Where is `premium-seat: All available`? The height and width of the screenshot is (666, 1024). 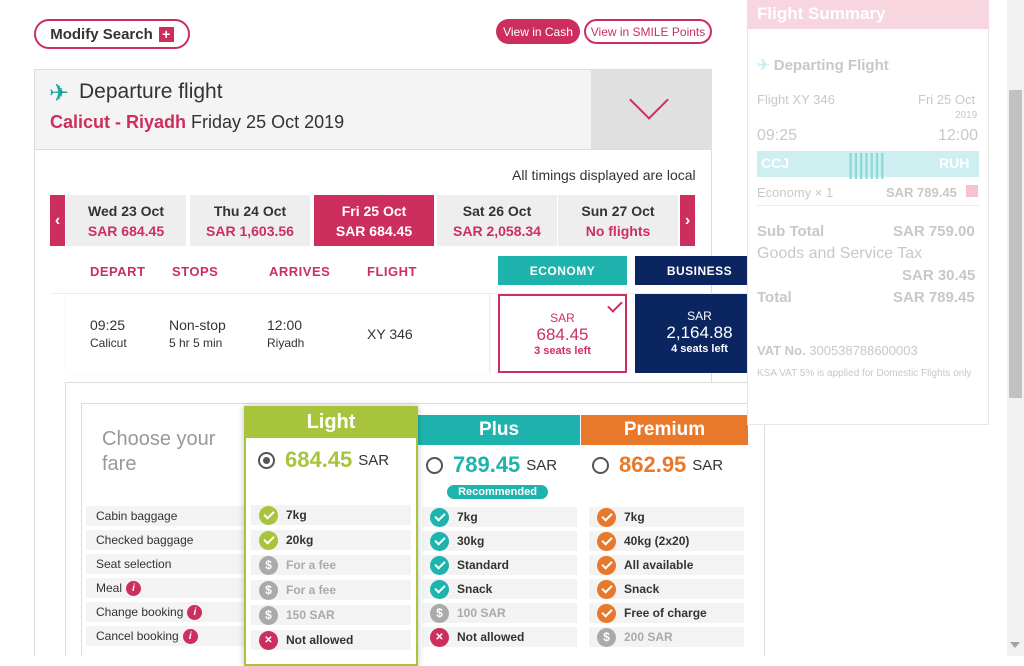
premium-seat: All available is located at coordinates (666, 565).